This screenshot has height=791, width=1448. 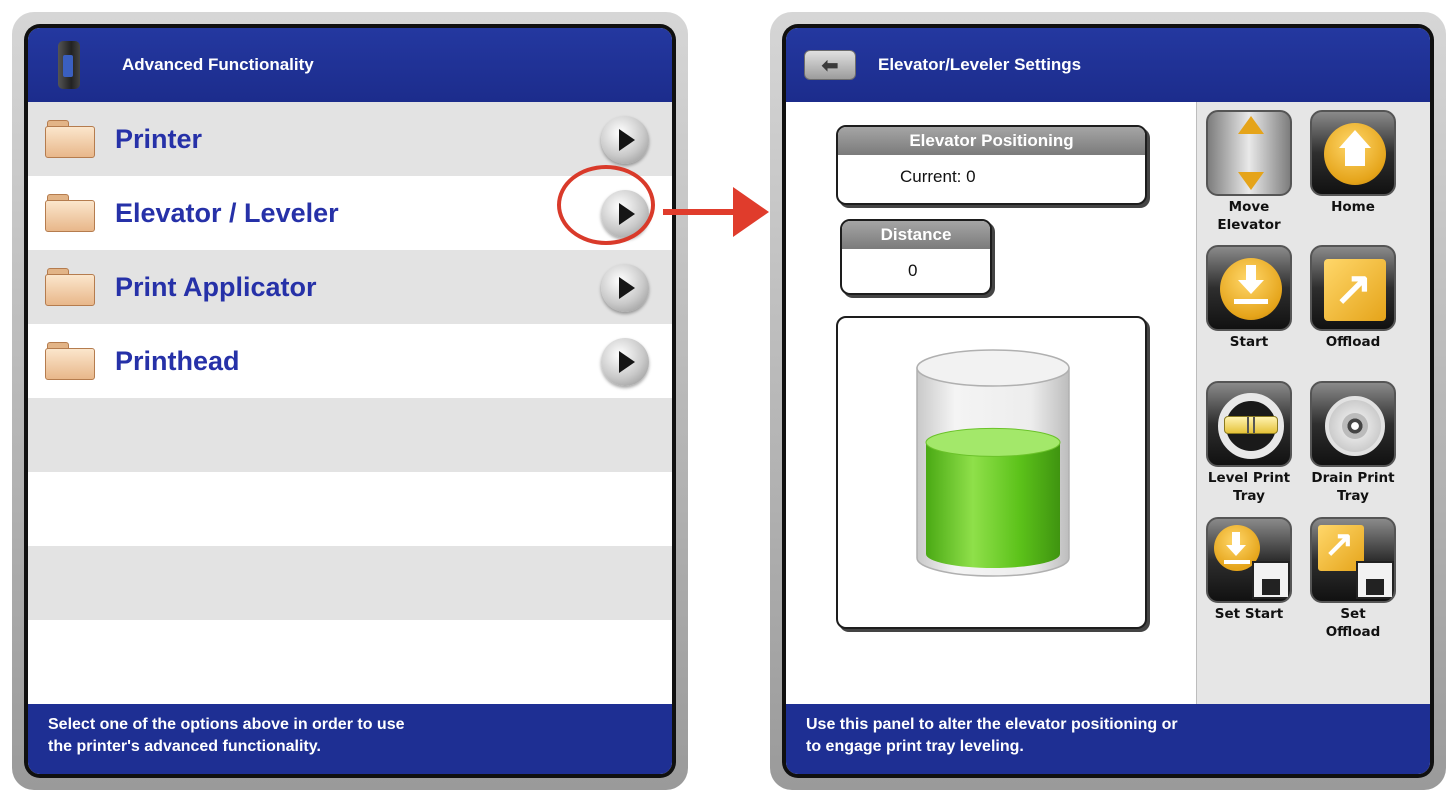 What do you see at coordinates (1353, 424) in the screenshot?
I see `drain-icon` at bounding box center [1353, 424].